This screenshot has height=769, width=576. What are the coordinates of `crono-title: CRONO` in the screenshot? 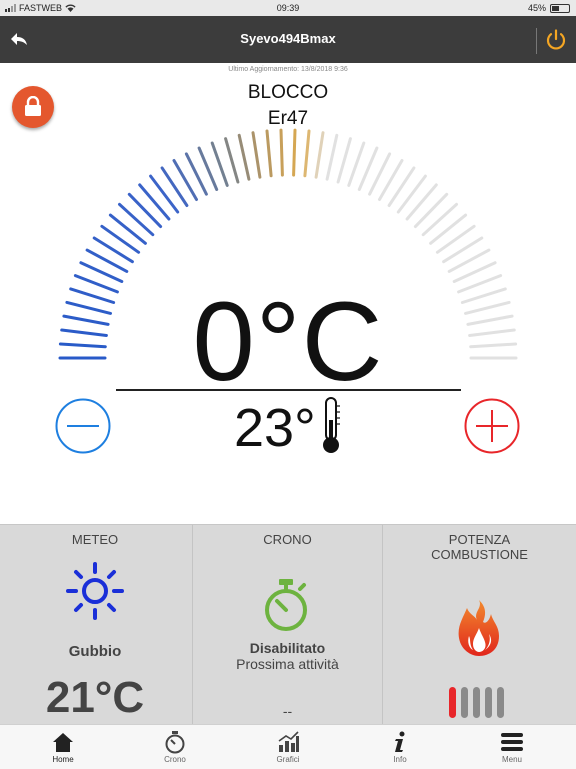 It's located at (287, 539).